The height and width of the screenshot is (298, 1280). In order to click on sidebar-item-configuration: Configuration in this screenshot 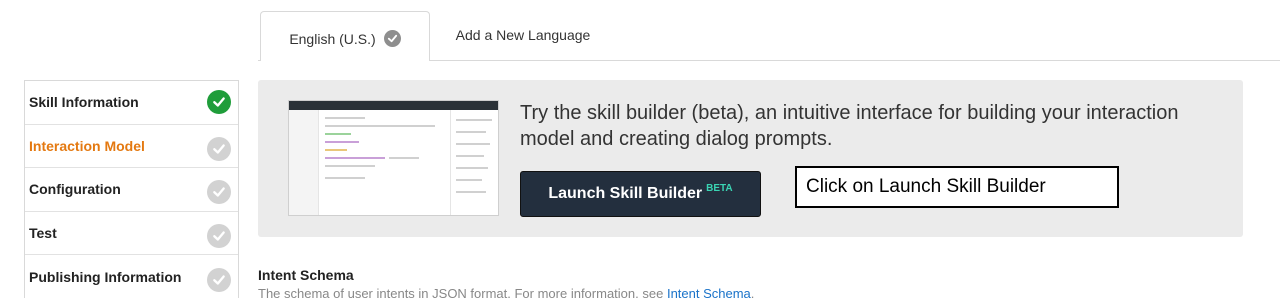, I will do `click(131, 190)`.